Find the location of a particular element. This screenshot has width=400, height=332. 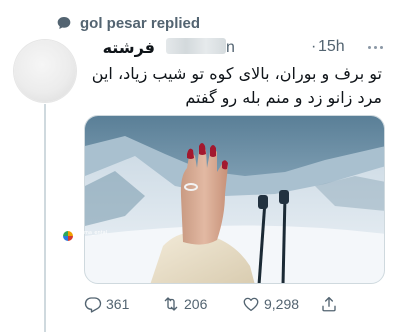

retweet-button: 206 is located at coordinates (184, 304).